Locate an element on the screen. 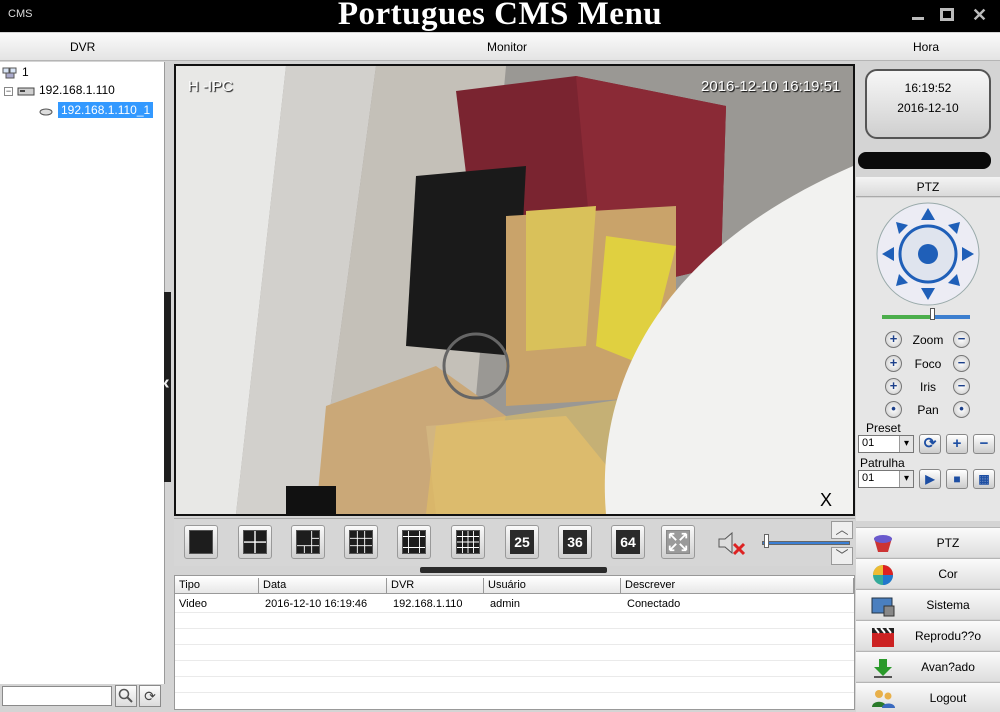 The width and height of the screenshot is (1000, 712). tree-root-item: 1 is located at coordinates (15, 72).